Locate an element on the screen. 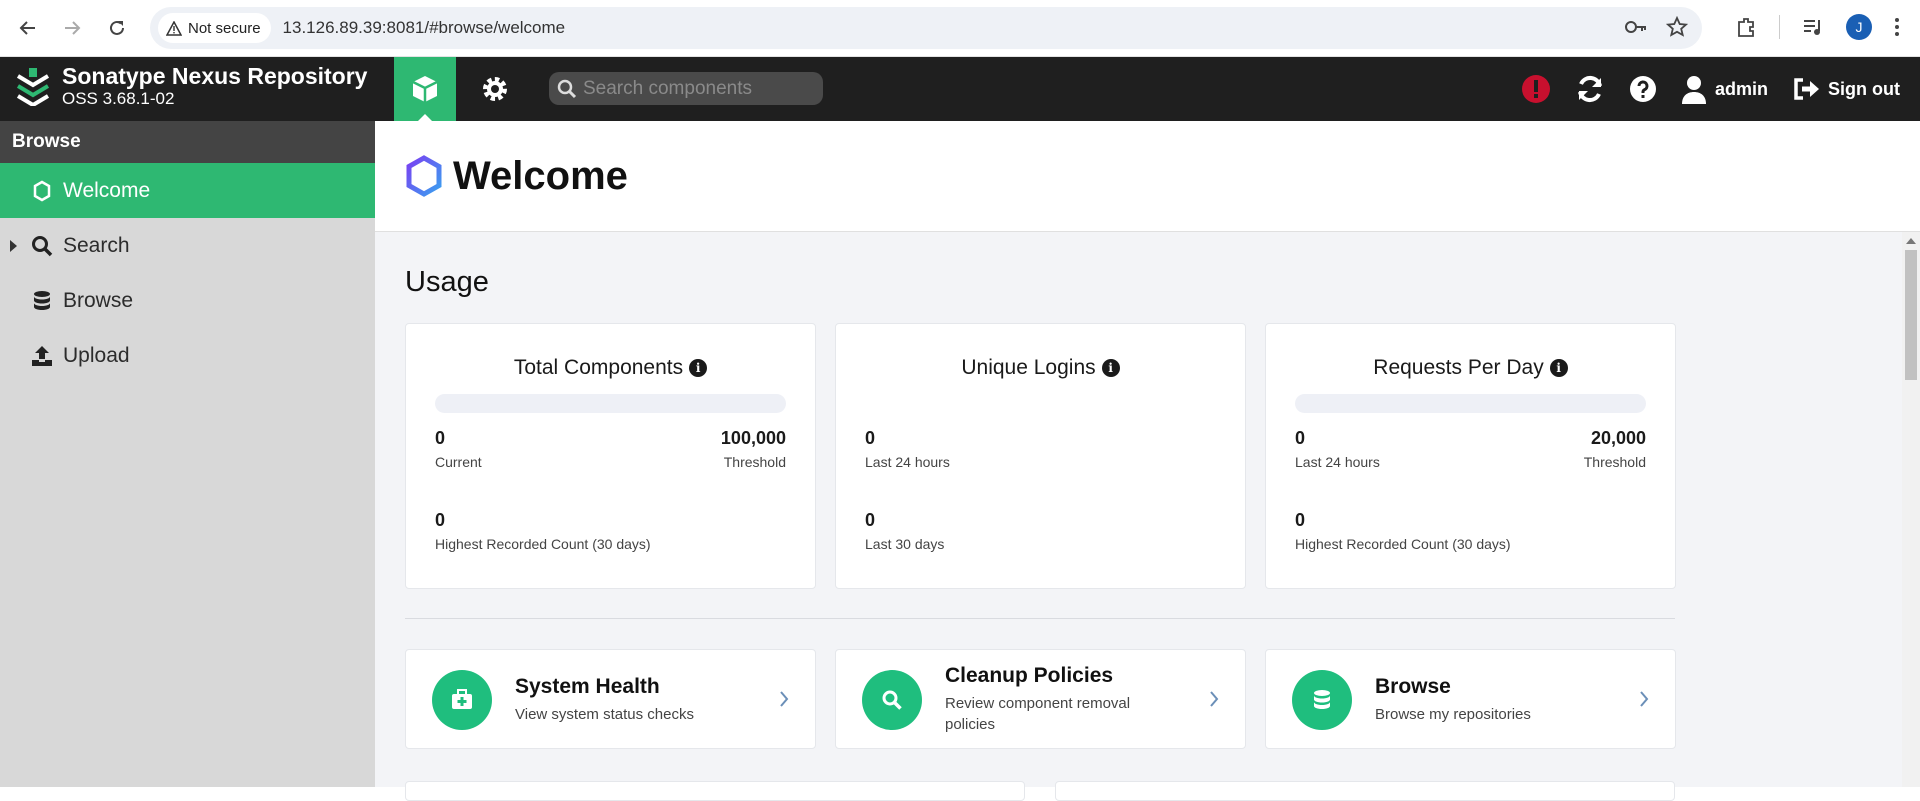  action-subtitle: Review component removal policies is located at coordinates (1038, 714).